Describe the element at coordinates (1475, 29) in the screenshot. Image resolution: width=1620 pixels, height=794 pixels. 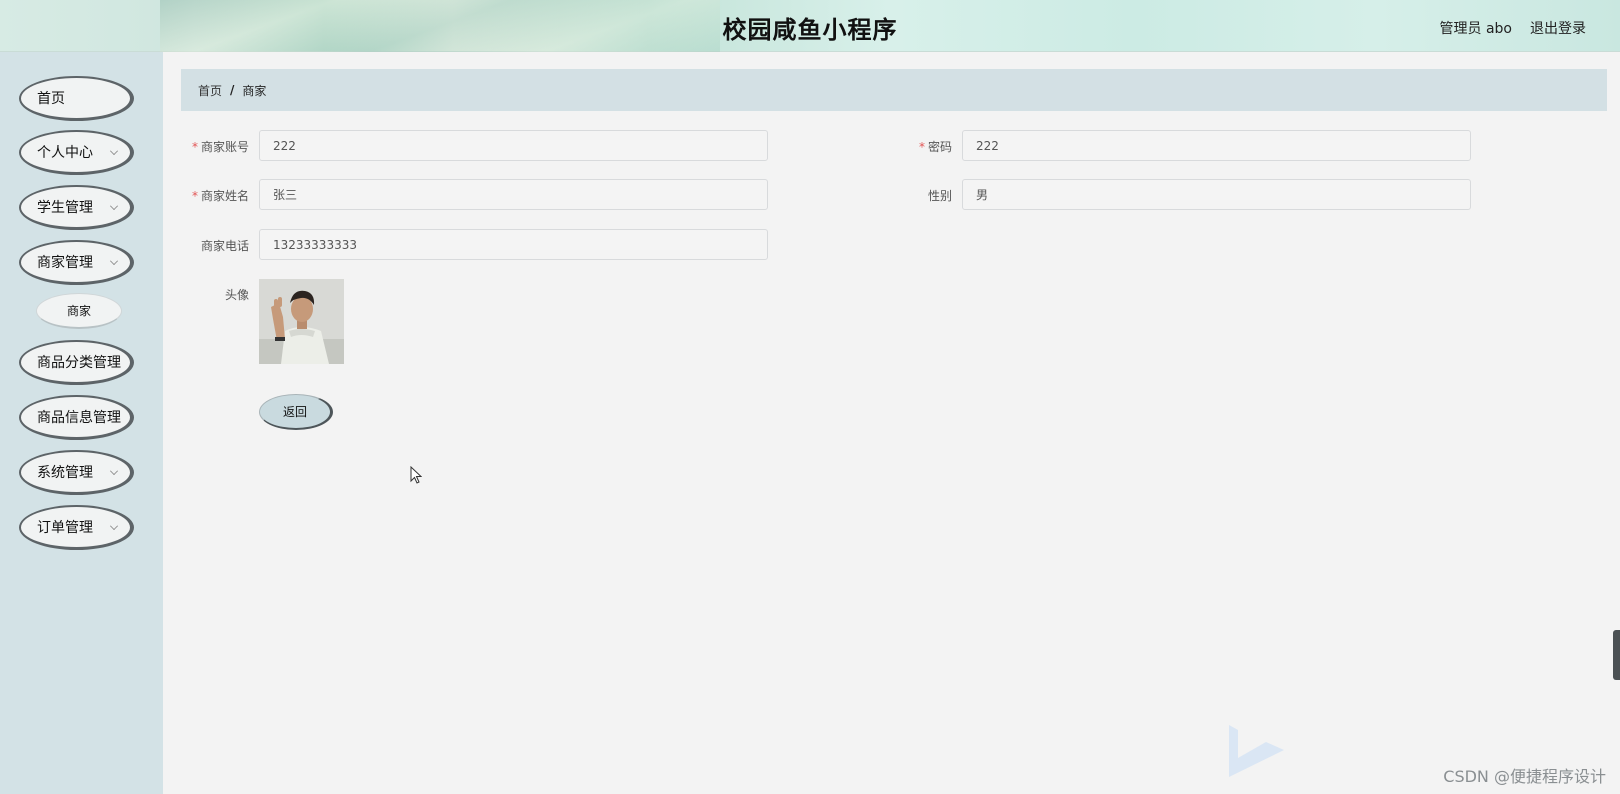
I see `current-user: 管理员 abo` at that location.